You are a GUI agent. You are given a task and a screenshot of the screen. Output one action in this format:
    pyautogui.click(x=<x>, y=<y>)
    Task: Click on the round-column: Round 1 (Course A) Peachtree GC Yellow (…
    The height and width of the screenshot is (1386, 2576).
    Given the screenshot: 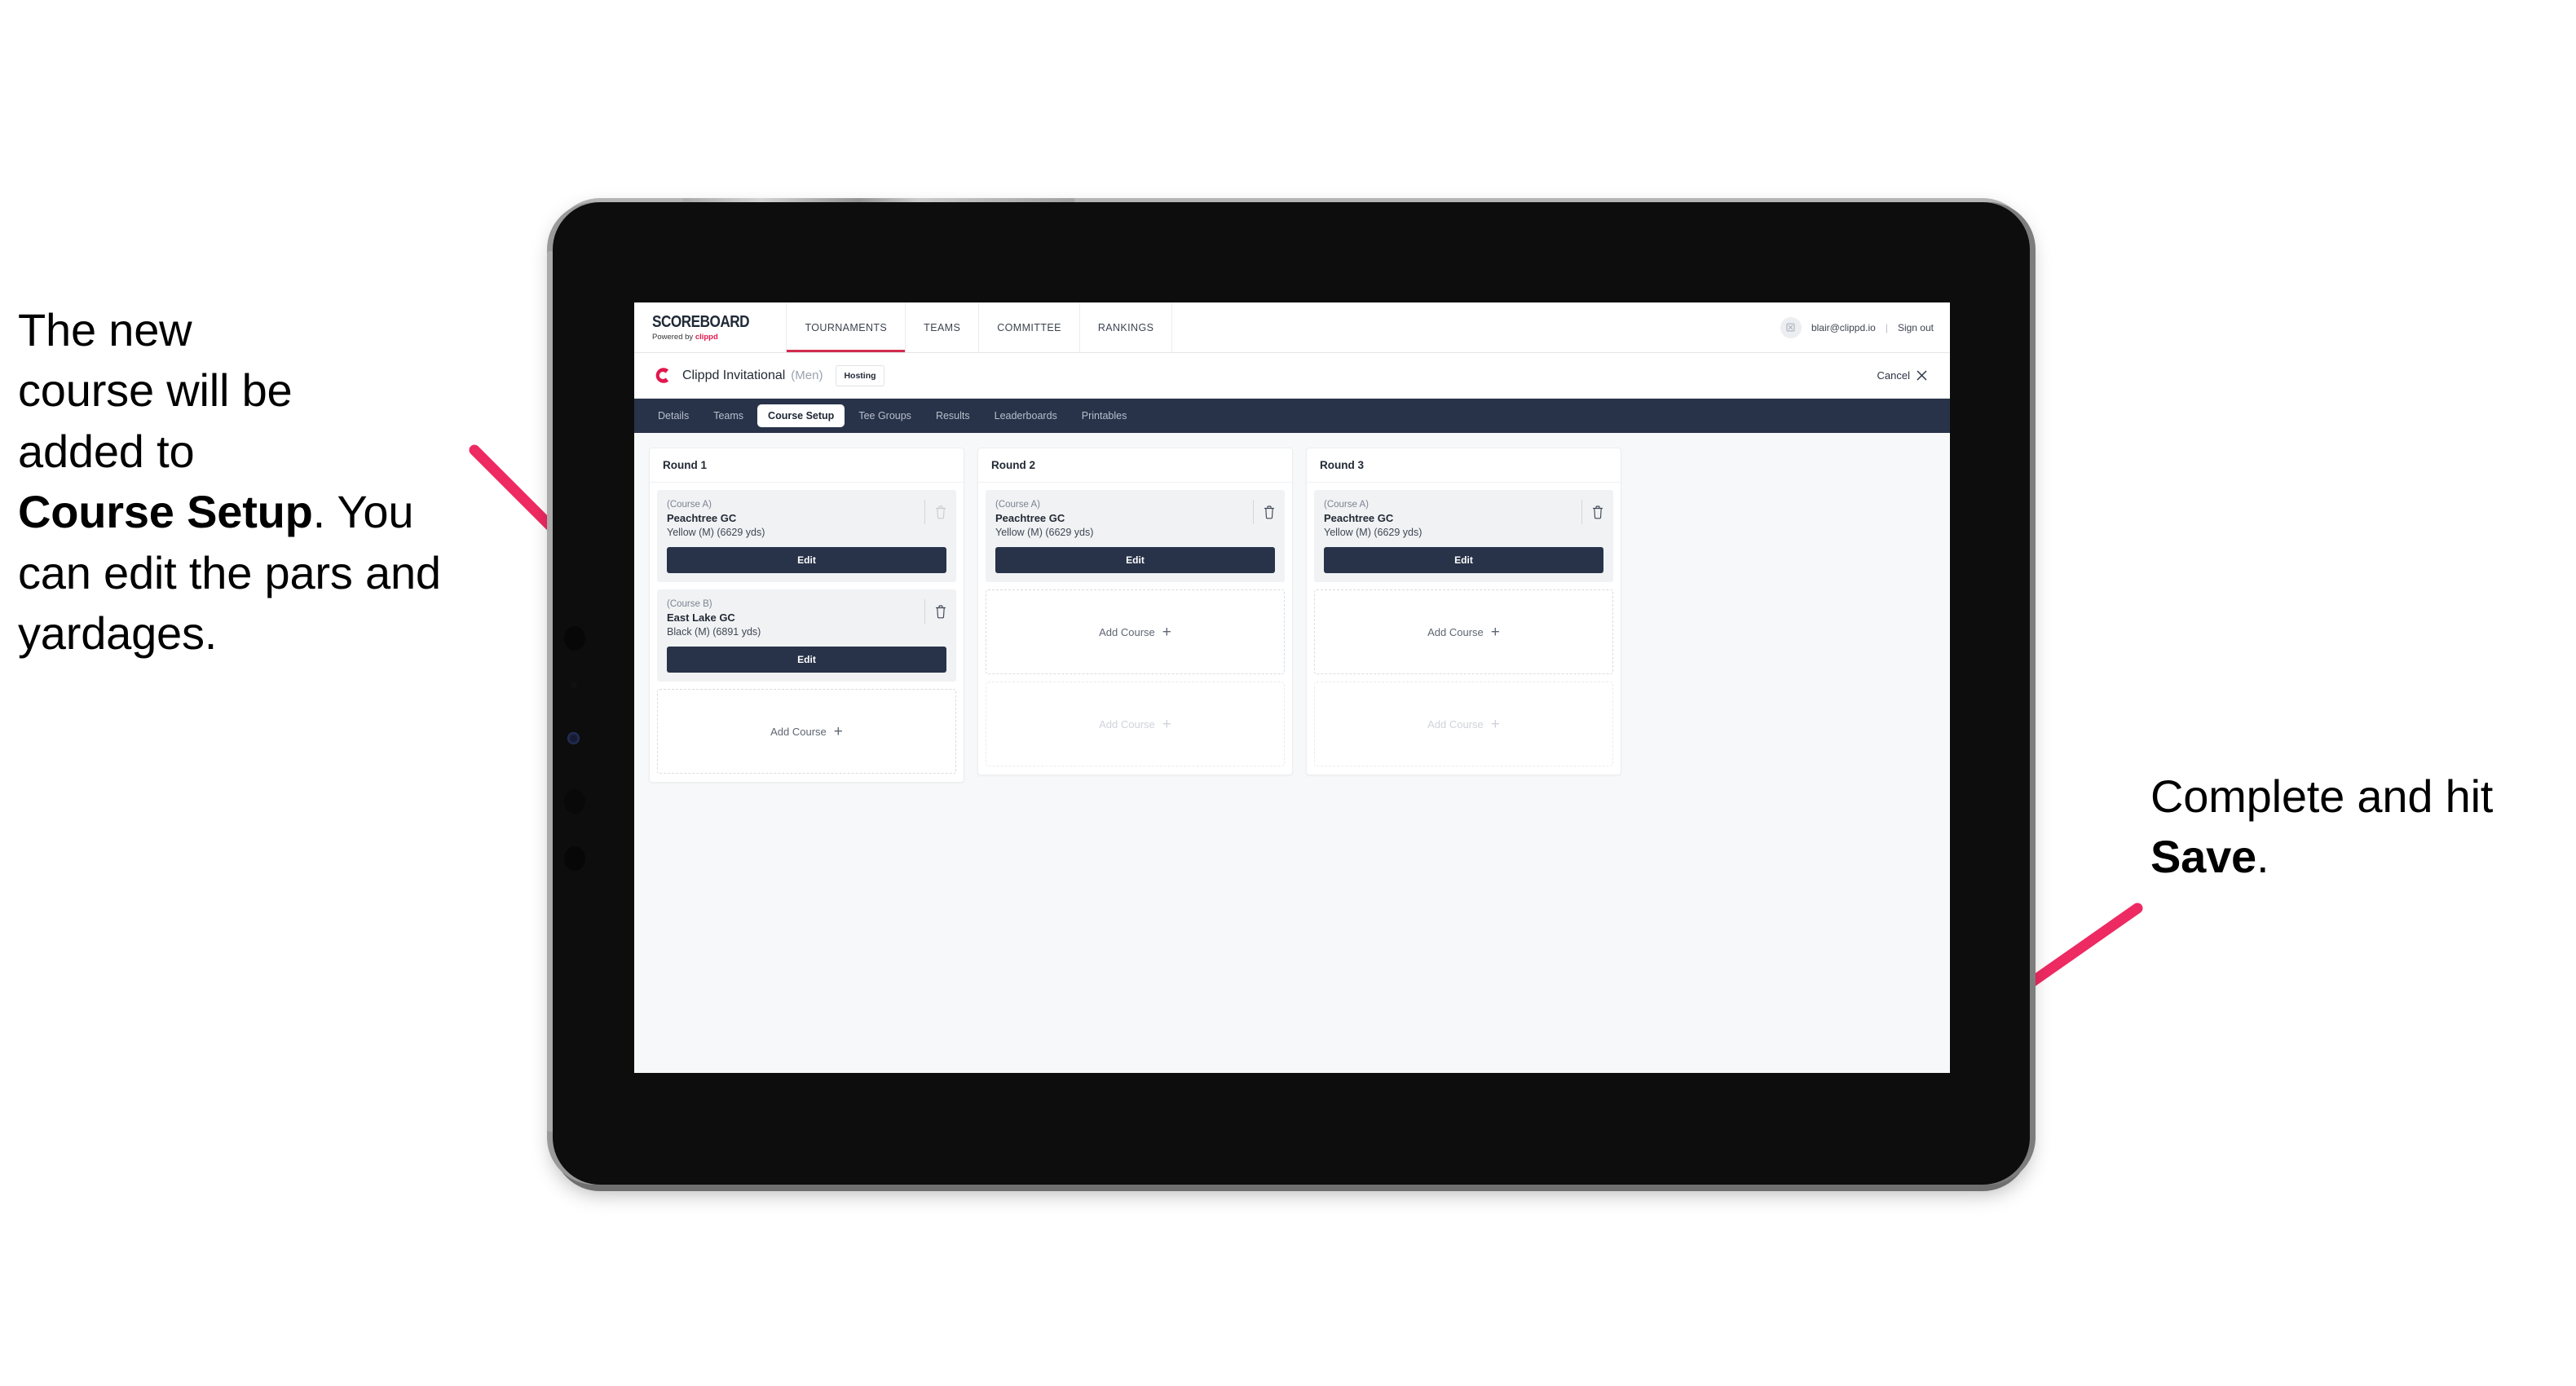 What is the action you would take?
    pyautogui.click(x=806, y=615)
    